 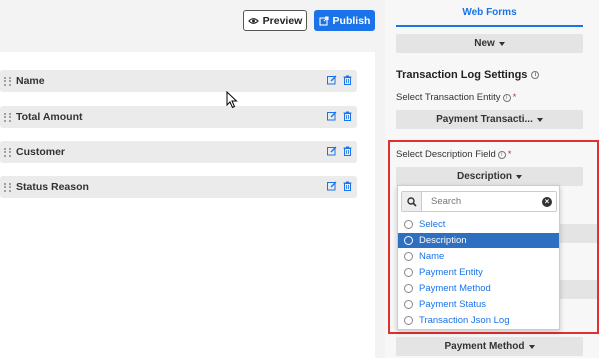 What do you see at coordinates (478, 240) in the screenshot?
I see `dropdown-option-selected: Description` at bounding box center [478, 240].